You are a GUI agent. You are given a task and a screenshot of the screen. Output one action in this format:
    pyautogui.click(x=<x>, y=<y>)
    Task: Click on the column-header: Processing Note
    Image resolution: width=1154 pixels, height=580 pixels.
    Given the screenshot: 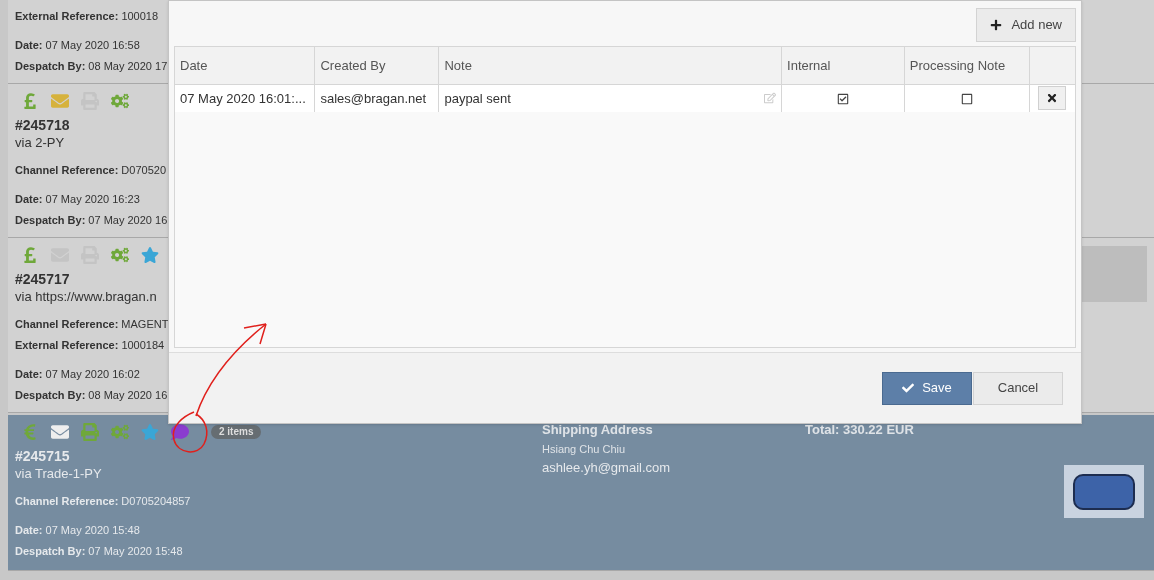 What is the action you would take?
    pyautogui.click(x=967, y=65)
    